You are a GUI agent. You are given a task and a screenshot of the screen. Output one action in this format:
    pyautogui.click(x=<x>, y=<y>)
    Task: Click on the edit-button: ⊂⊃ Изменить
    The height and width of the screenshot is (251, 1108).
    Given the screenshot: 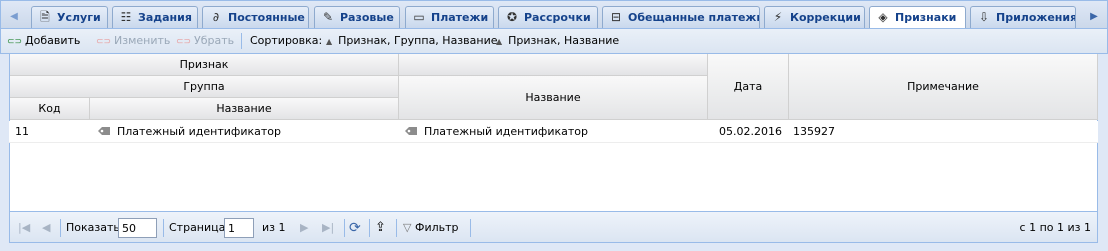 What is the action you would take?
    pyautogui.click(x=133, y=41)
    